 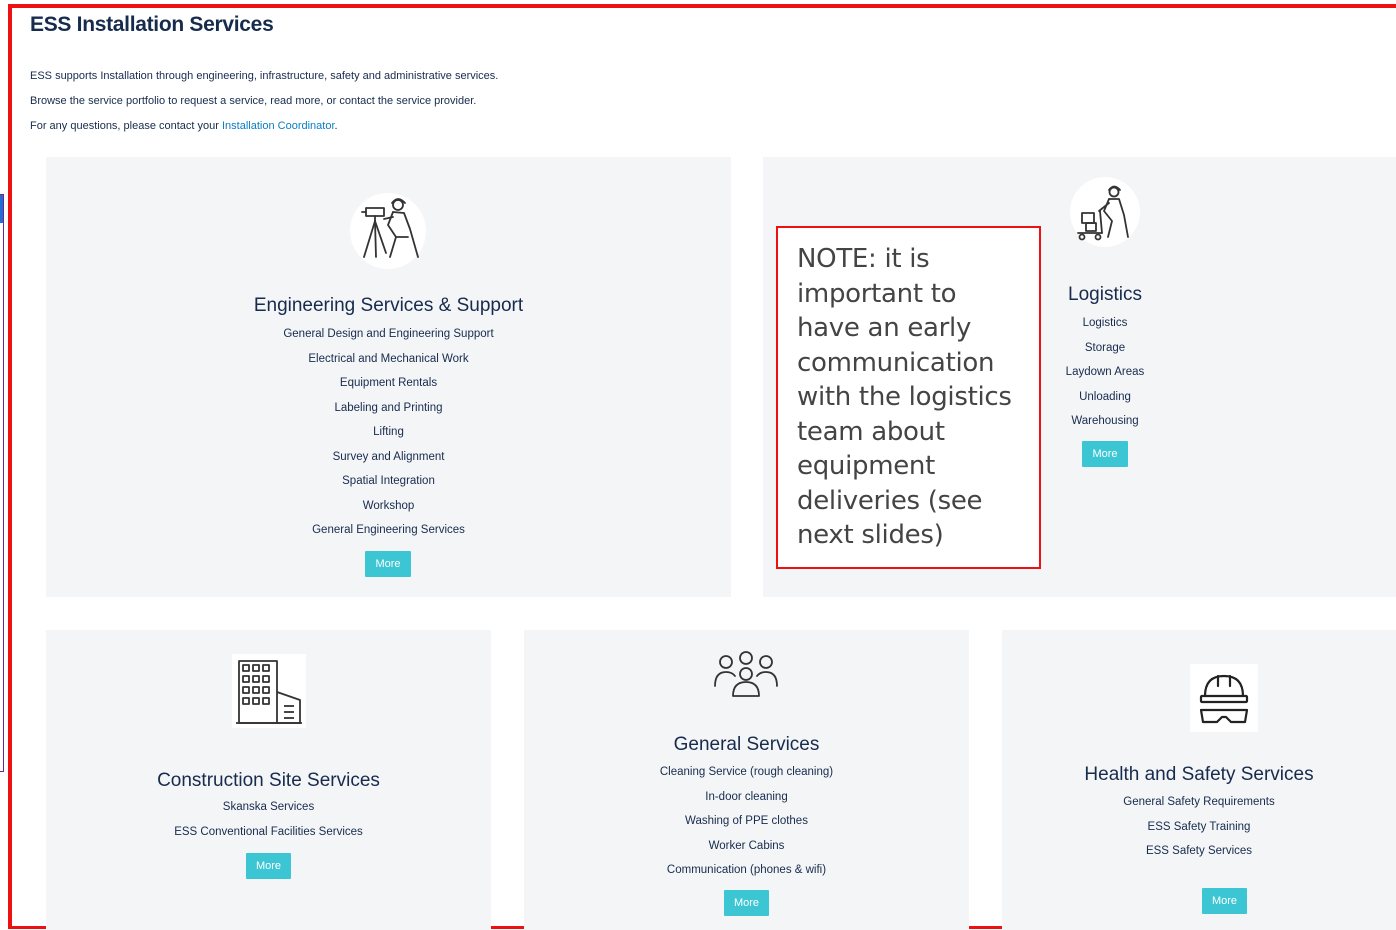 What do you see at coordinates (746, 797) in the screenshot?
I see `list-item: In-door cleaning` at bounding box center [746, 797].